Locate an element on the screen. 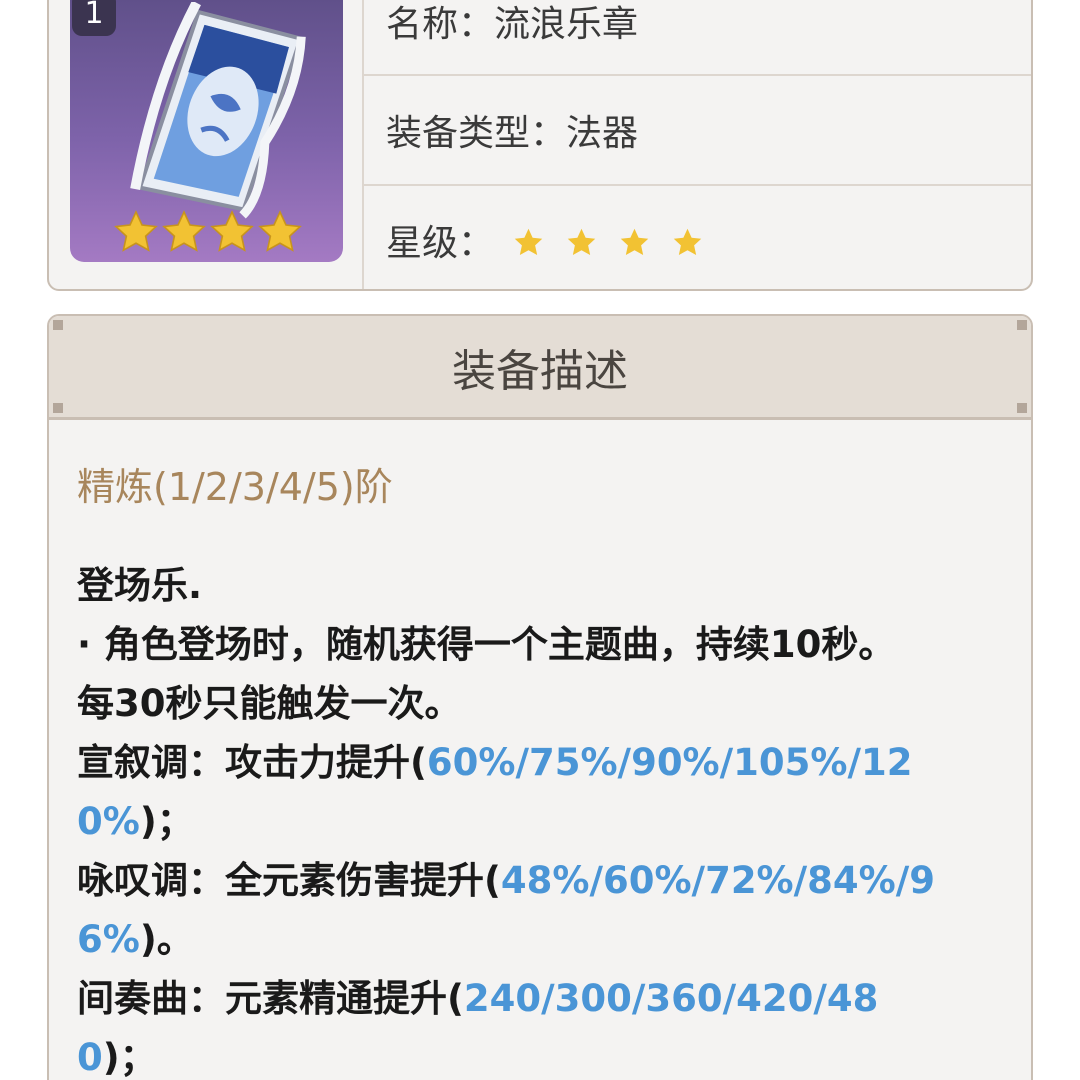 The width and height of the screenshot is (1080, 1080). desc-text: )。 is located at coordinates (166, 939).